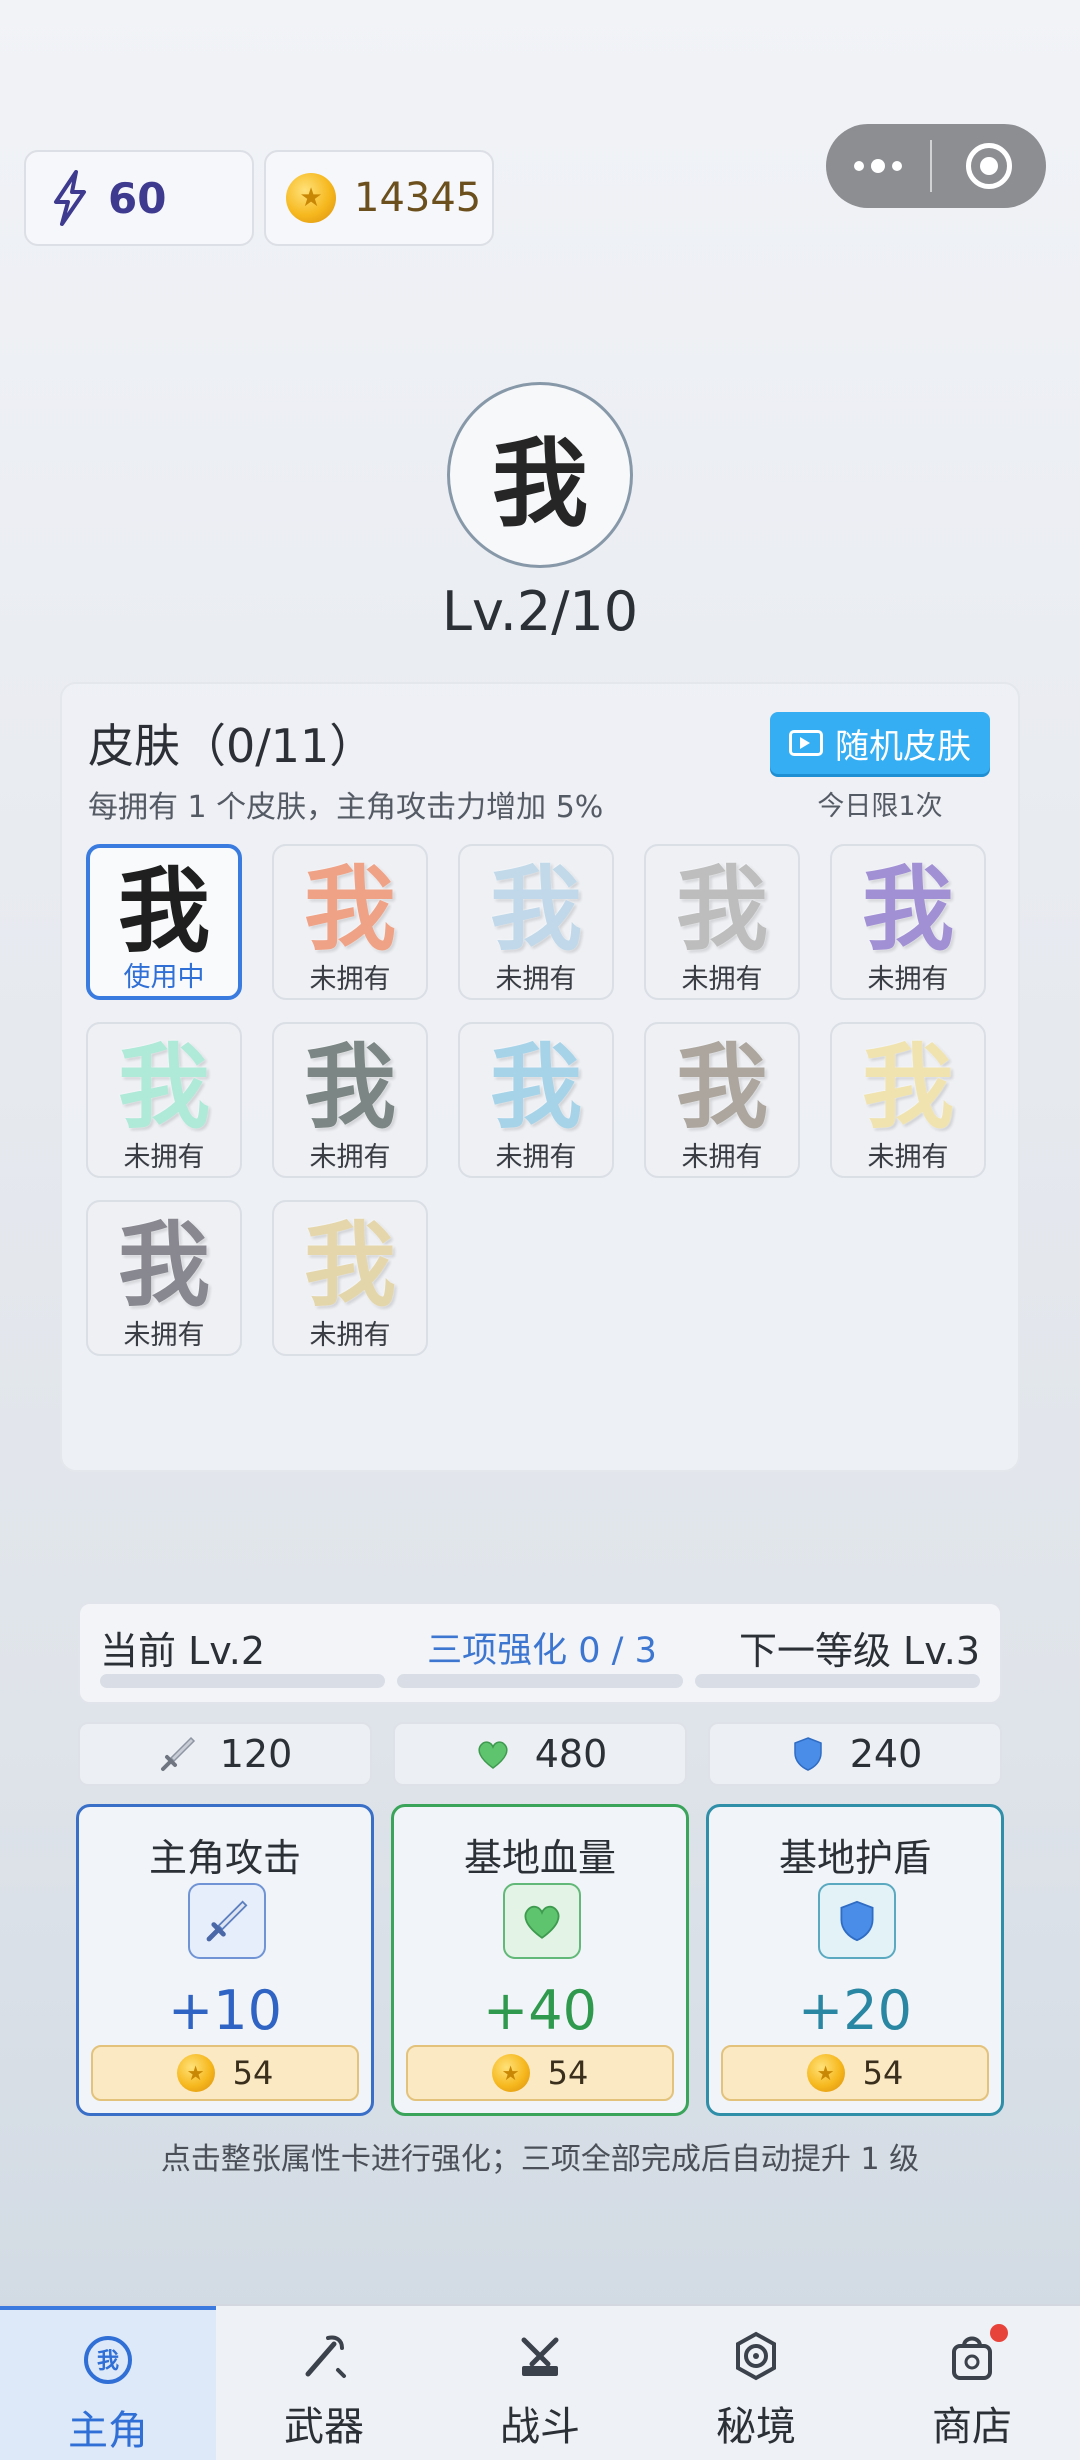  What do you see at coordinates (972, 2383) in the screenshot?
I see `tab-shop: 商店` at bounding box center [972, 2383].